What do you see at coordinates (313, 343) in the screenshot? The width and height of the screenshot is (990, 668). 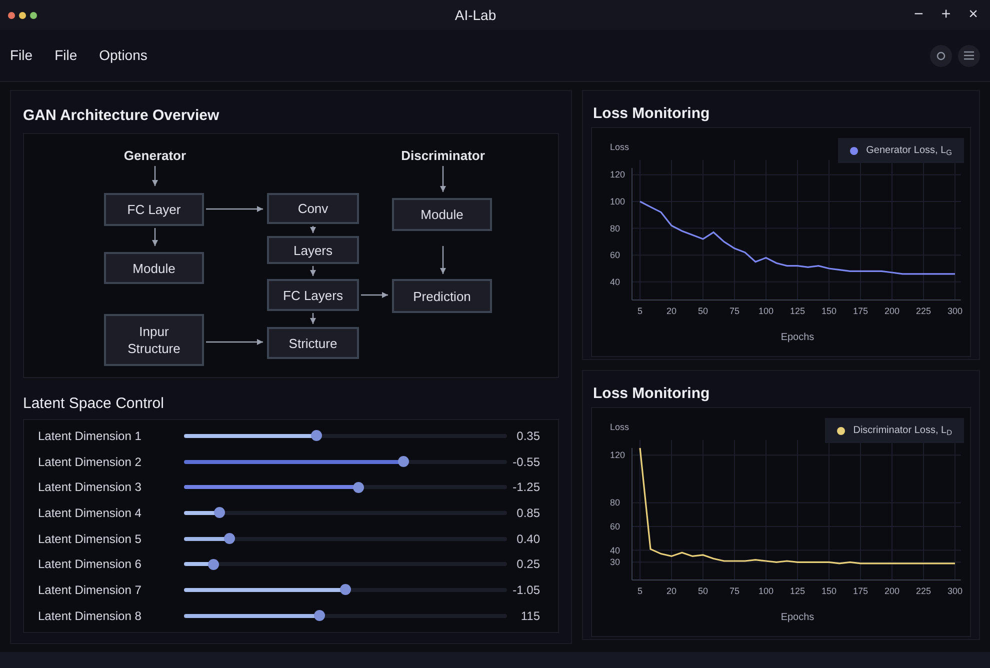 I see `diagram-node: Stricture` at bounding box center [313, 343].